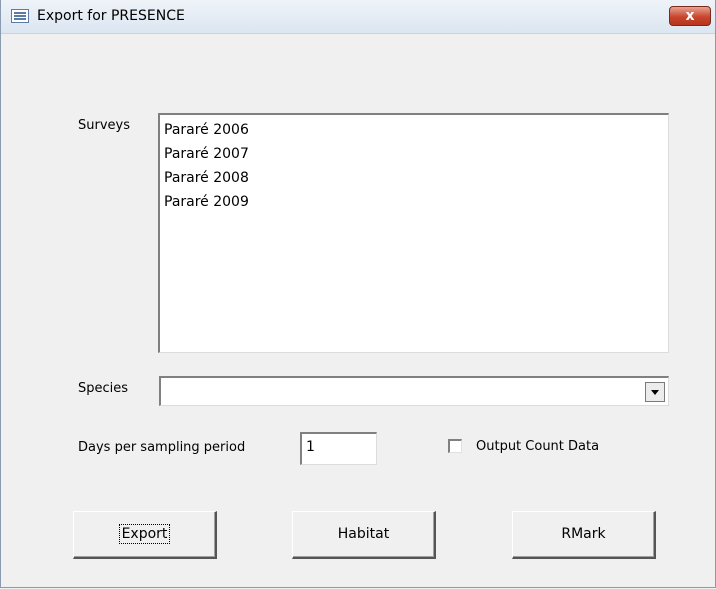 The height and width of the screenshot is (589, 716). I want to click on window-title: Export for PRESENCE, so click(111, 16).